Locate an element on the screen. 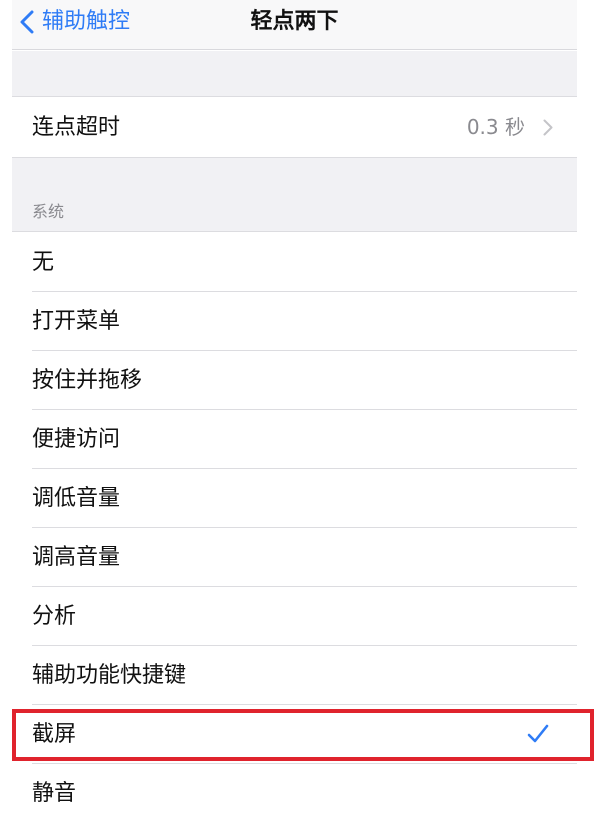  navigation-bar: 辅助触控 轻点两下 is located at coordinates (294, 25).